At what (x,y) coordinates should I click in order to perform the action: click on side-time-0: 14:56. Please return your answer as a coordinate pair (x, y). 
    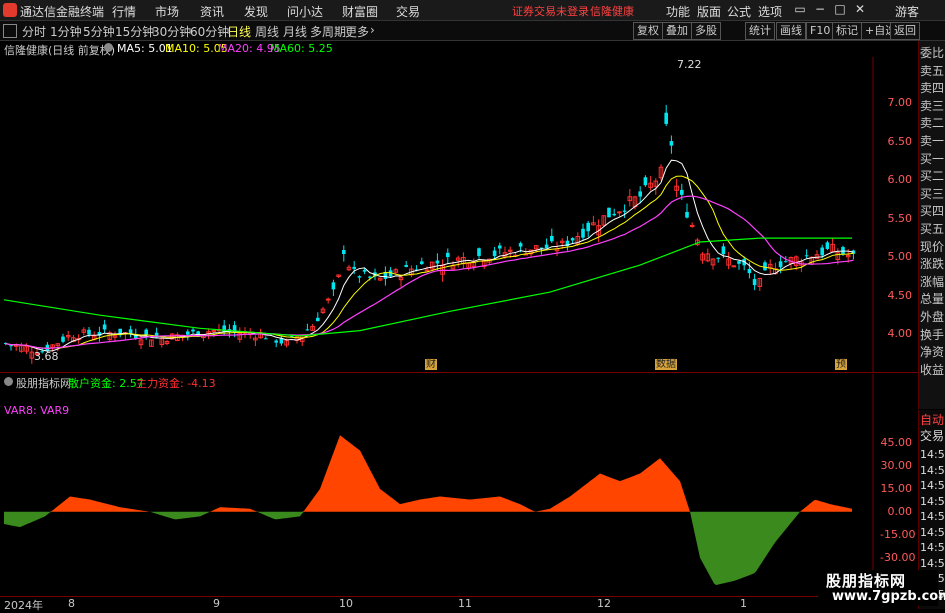
    Looking at the image, I should click on (932, 454).